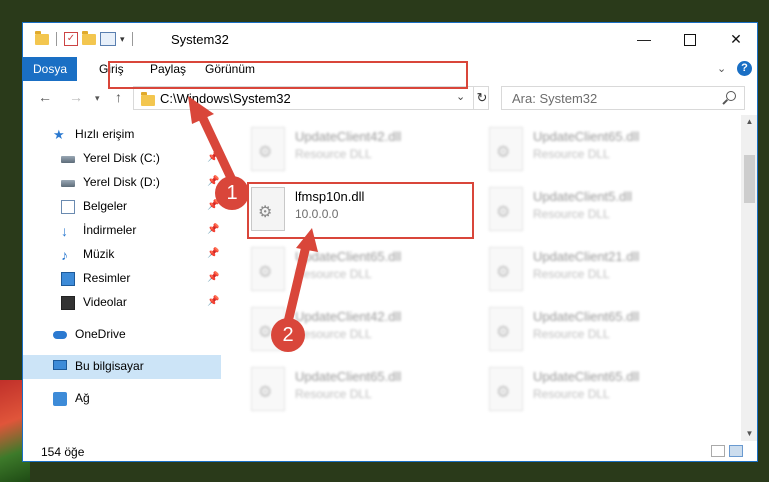  I want to click on search-placeholder: Ara: System32, so click(555, 98).